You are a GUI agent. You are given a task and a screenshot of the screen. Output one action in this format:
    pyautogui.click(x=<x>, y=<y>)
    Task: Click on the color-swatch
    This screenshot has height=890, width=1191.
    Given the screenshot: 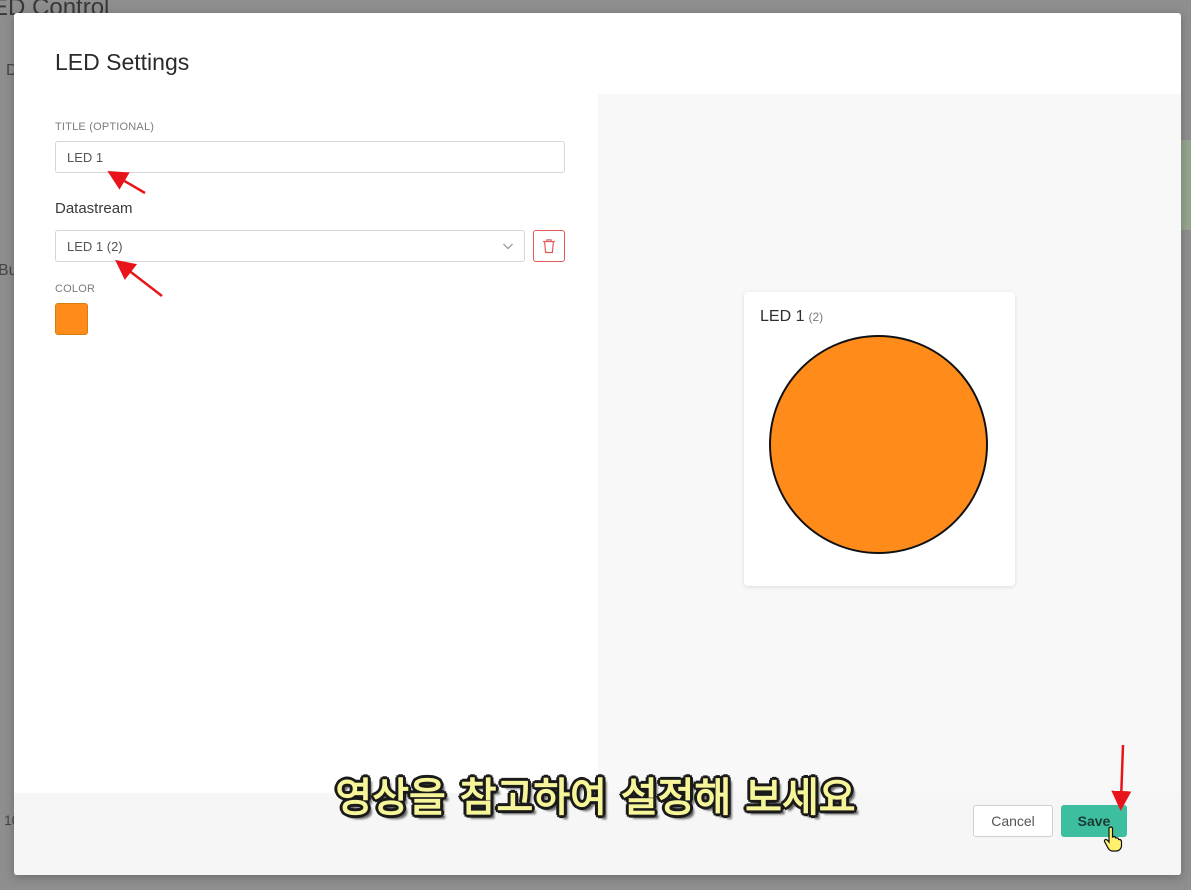 What is the action you would take?
    pyautogui.click(x=71, y=319)
    